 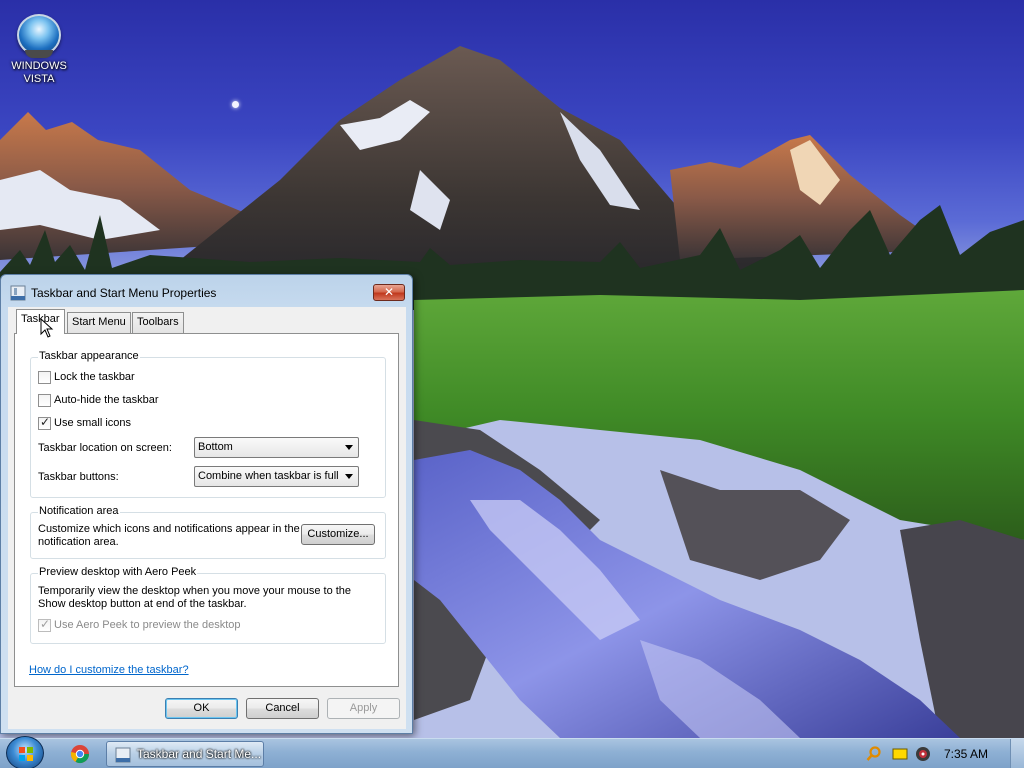 I want to click on chrome-icon, so click(x=80, y=754).